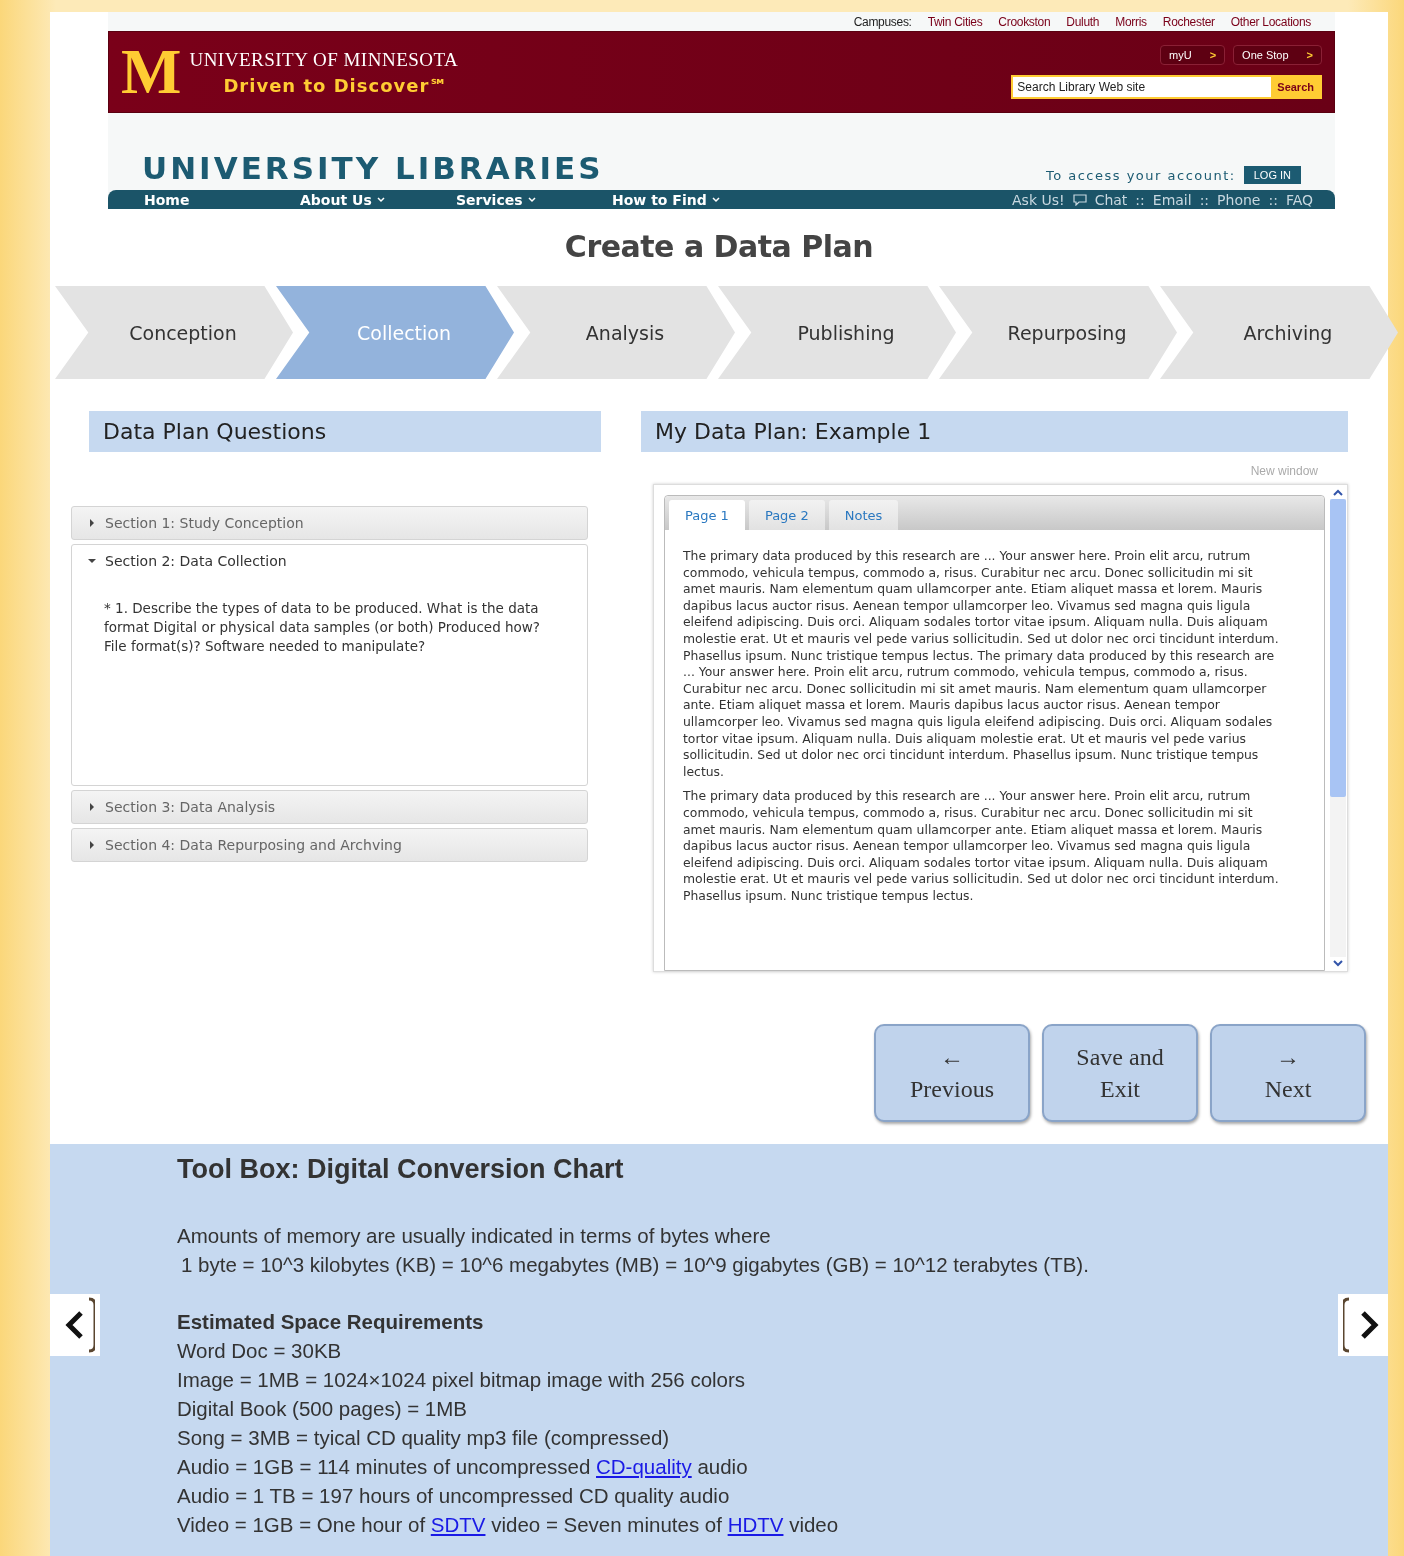 The height and width of the screenshot is (1556, 1404). I want to click on page-tab: Page 2, so click(786, 515).